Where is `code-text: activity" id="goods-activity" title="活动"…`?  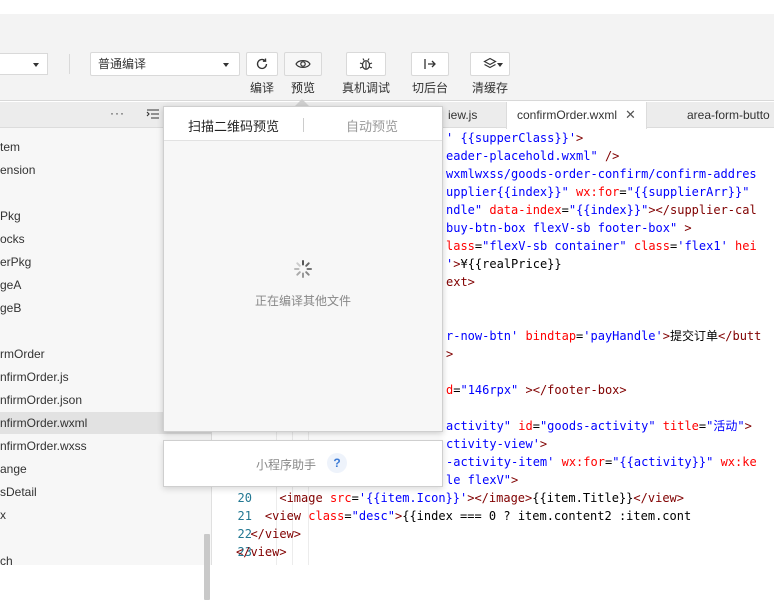 code-text: activity" id="goods-activity" title="活动"… is located at coordinates (599, 426).